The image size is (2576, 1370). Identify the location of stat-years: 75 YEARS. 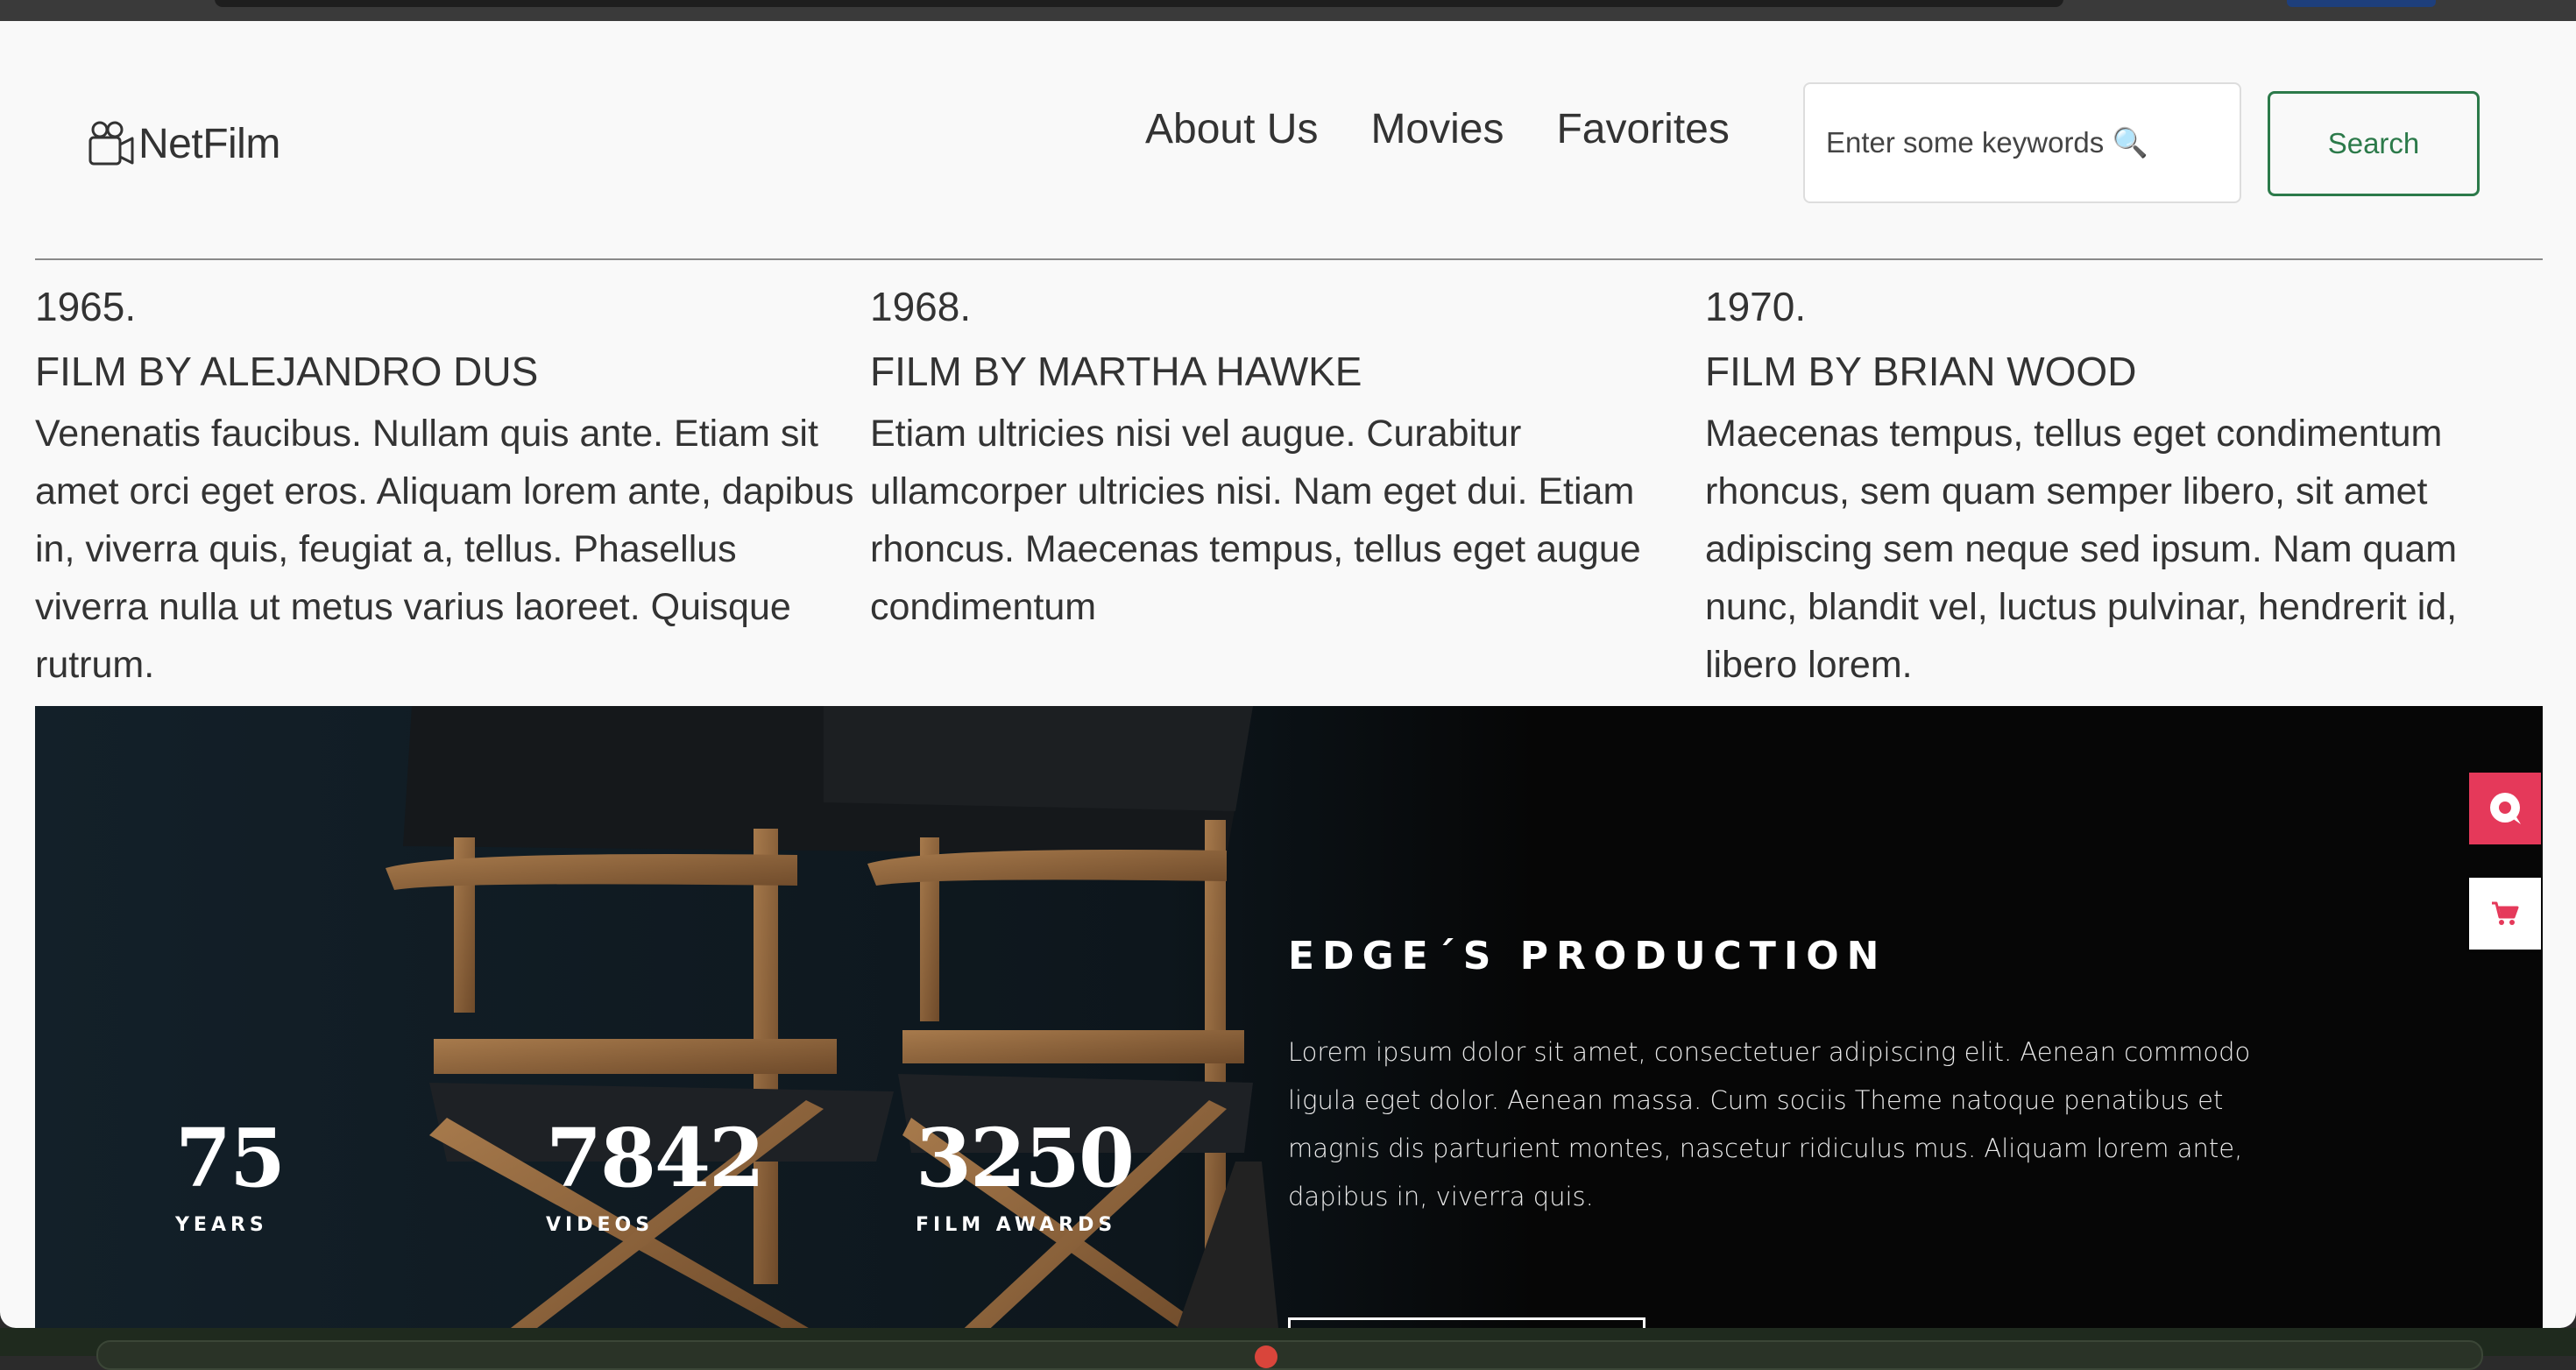
(230, 1173).